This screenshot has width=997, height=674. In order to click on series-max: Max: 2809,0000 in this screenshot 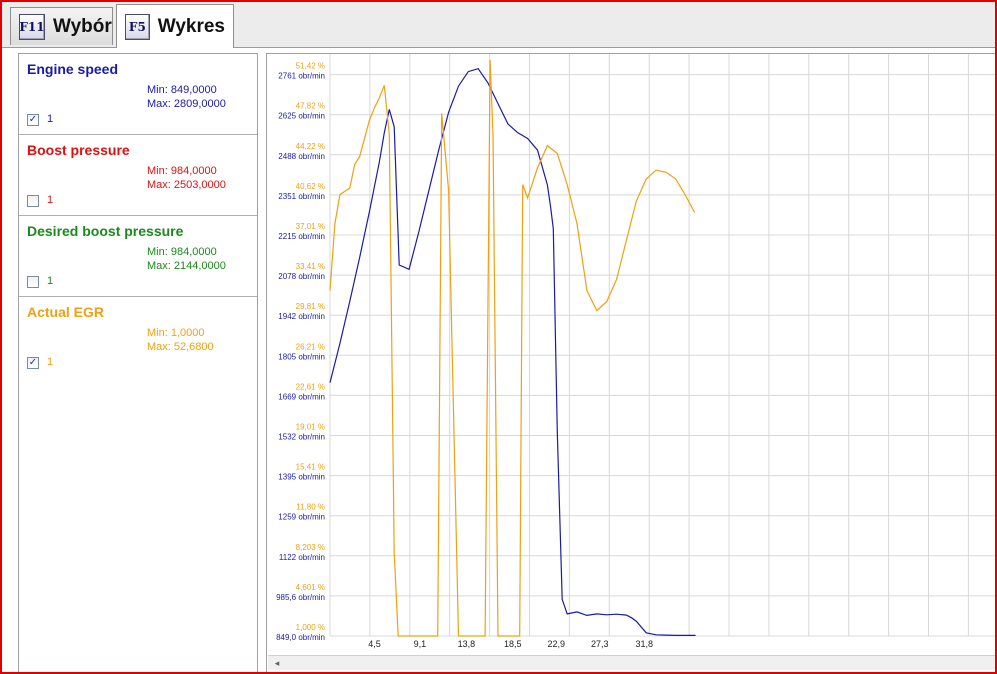, I will do `click(186, 104)`.